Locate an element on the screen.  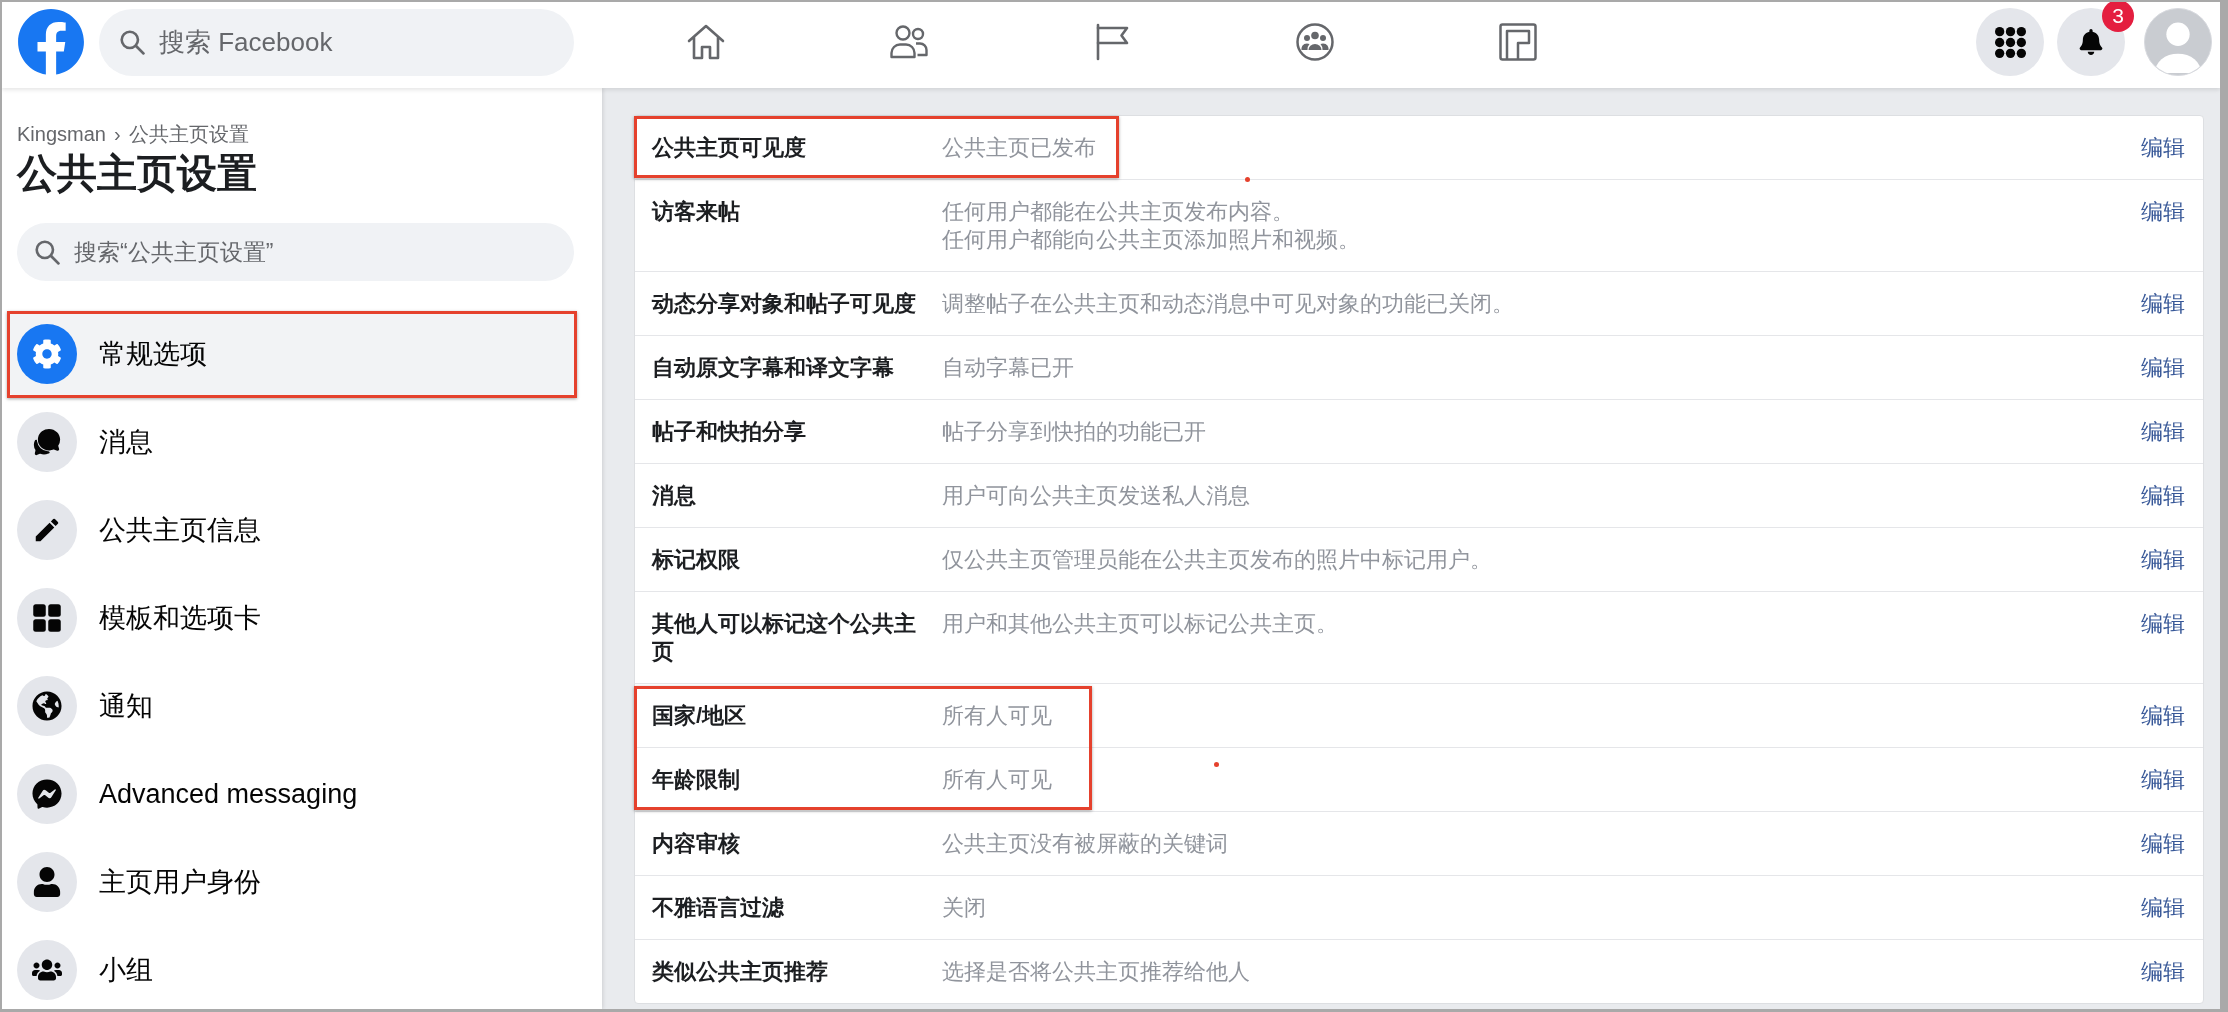
setting-label: 不雅语言过滤 is located at coordinates (718, 908).